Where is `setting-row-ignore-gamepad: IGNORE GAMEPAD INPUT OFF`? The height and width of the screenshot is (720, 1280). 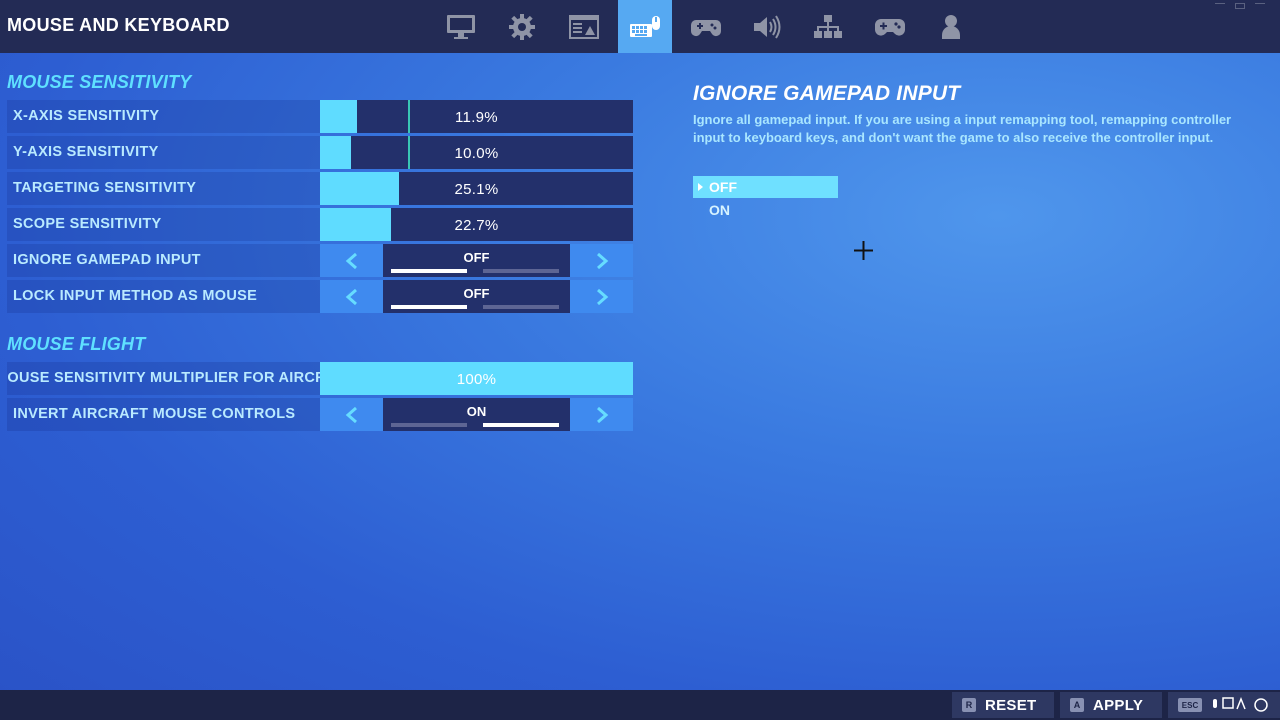 setting-row-ignore-gamepad: IGNORE GAMEPAD INPUT OFF is located at coordinates (320, 260).